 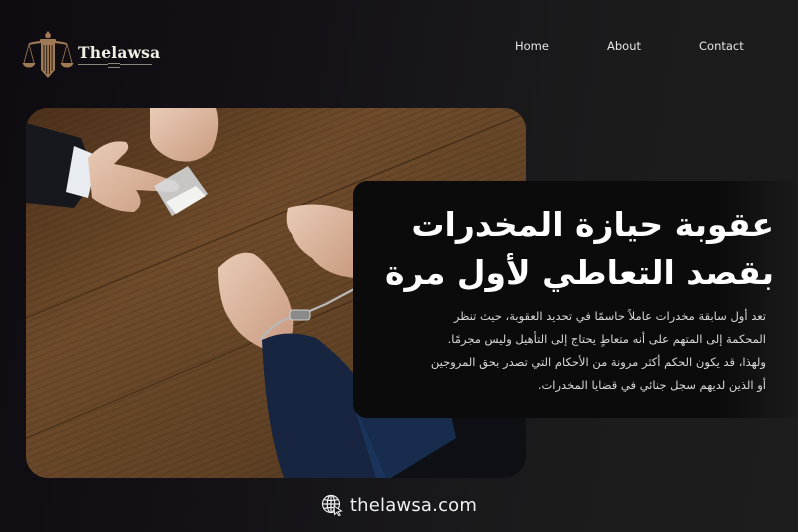 What do you see at coordinates (579, 272) in the screenshot?
I see `title-line-2: بقصد التعاطي لأول مرة` at bounding box center [579, 272].